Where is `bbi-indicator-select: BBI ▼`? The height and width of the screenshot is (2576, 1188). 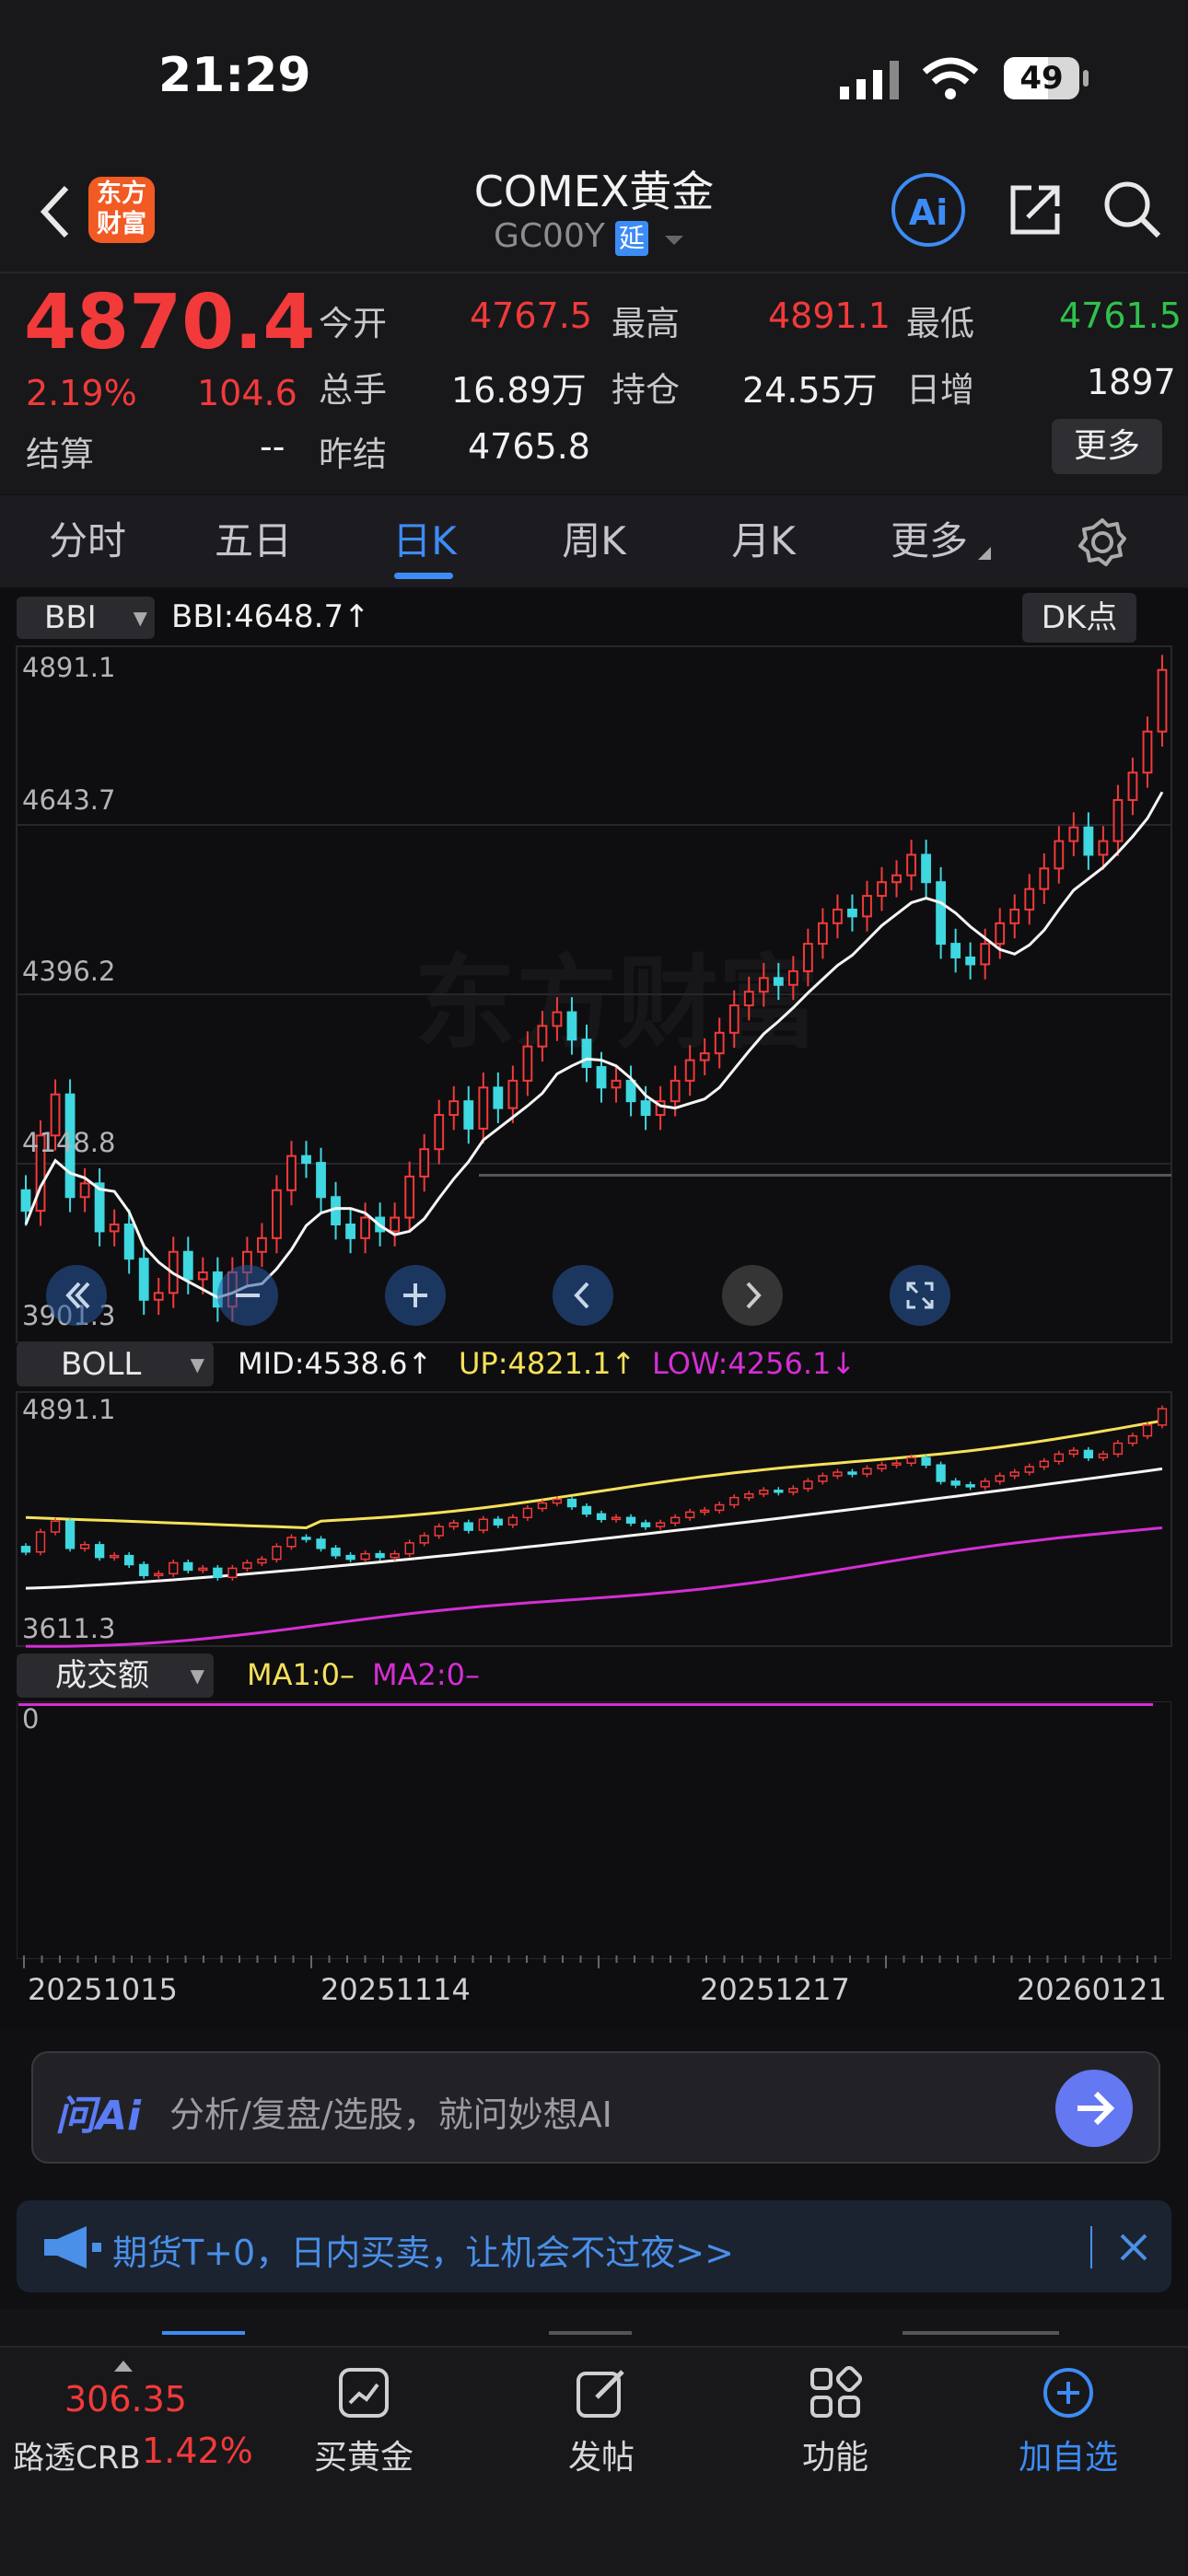 bbi-indicator-select: BBI ▼ is located at coordinates (86, 618).